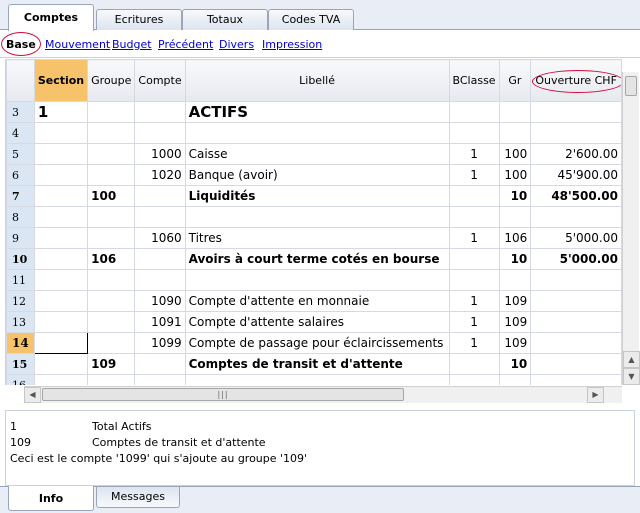 The width and height of the screenshot is (640, 513). What do you see at coordinates (576, 196) in the screenshot?
I see `cell-ouverture: 48'500.00` at bounding box center [576, 196].